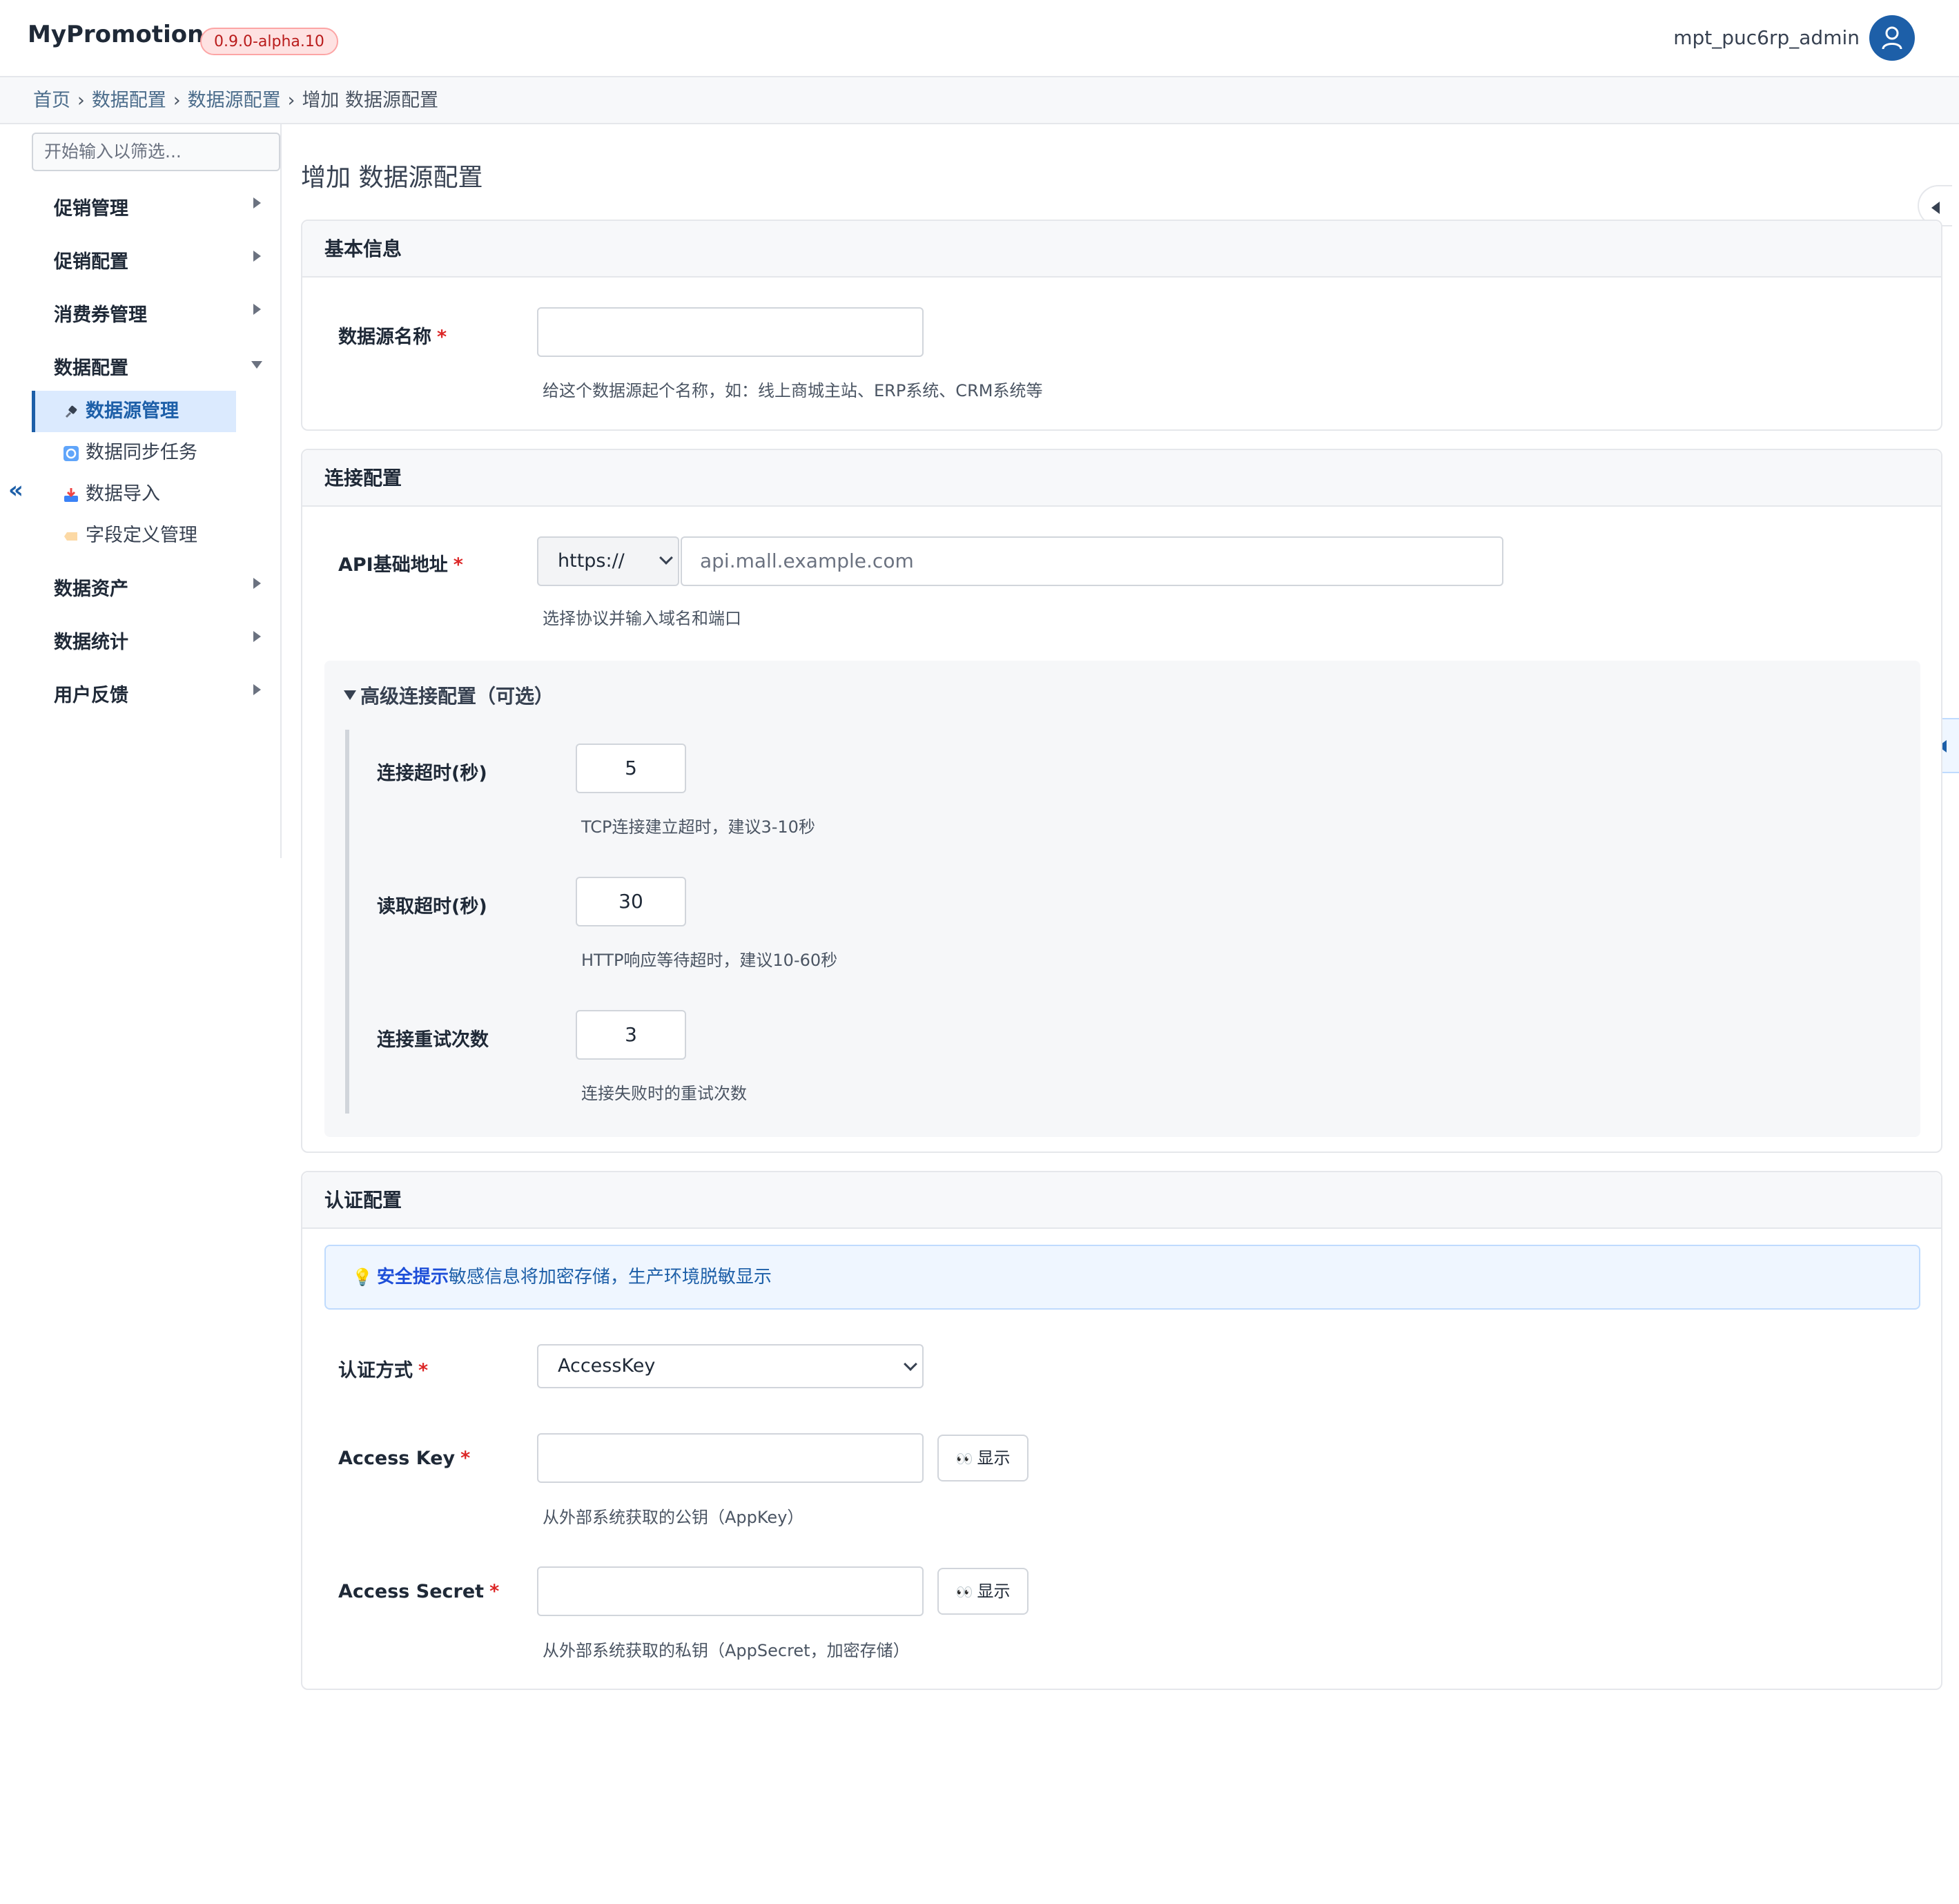 This screenshot has height=1904, width=1959. What do you see at coordinates (91, 589) in the screenshot?
I see `sidebar-group-label: 数据资产` at bounding box center [91, 589].